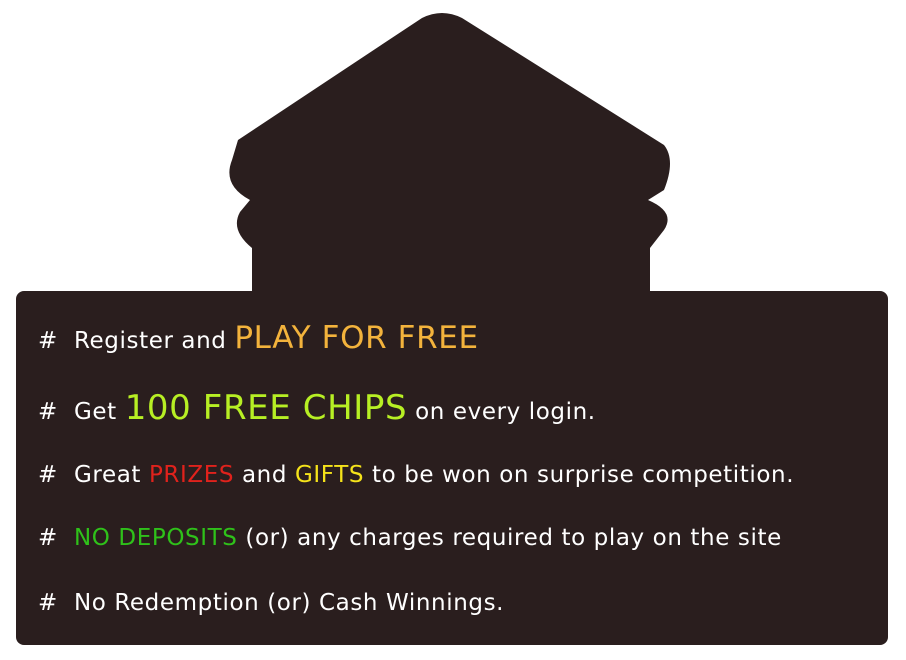 This screenshot has width=906, height=660. What do you see at coordinates (264, 475) in the screenshot?
I see `line-3-text-and: and` at bounding box center [264, 475].